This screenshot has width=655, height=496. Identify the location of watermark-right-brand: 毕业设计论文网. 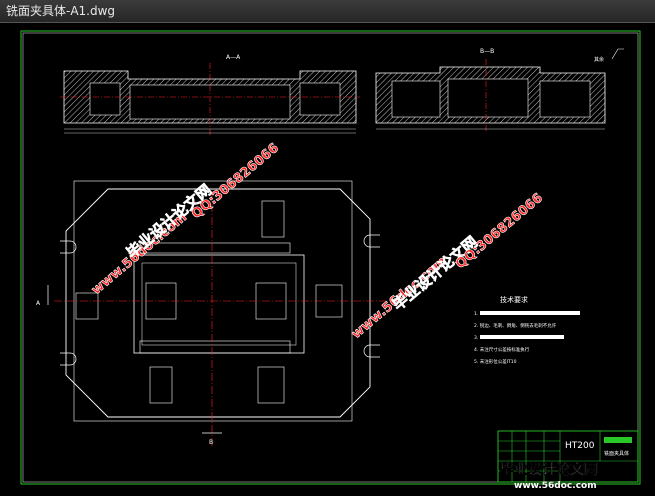
(435, 273).